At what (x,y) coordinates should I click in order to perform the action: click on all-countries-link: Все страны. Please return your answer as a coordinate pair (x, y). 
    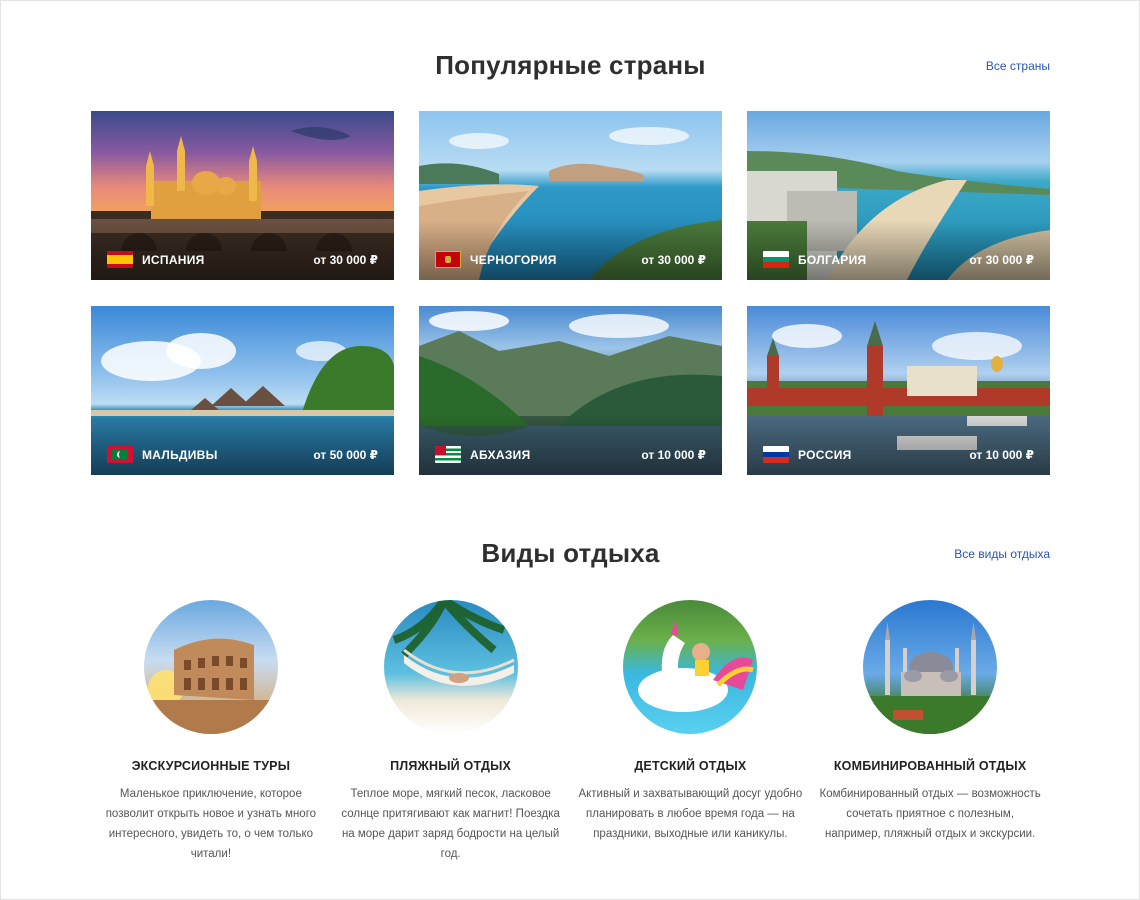
    Looking at the image, I should click on (1018, 66).